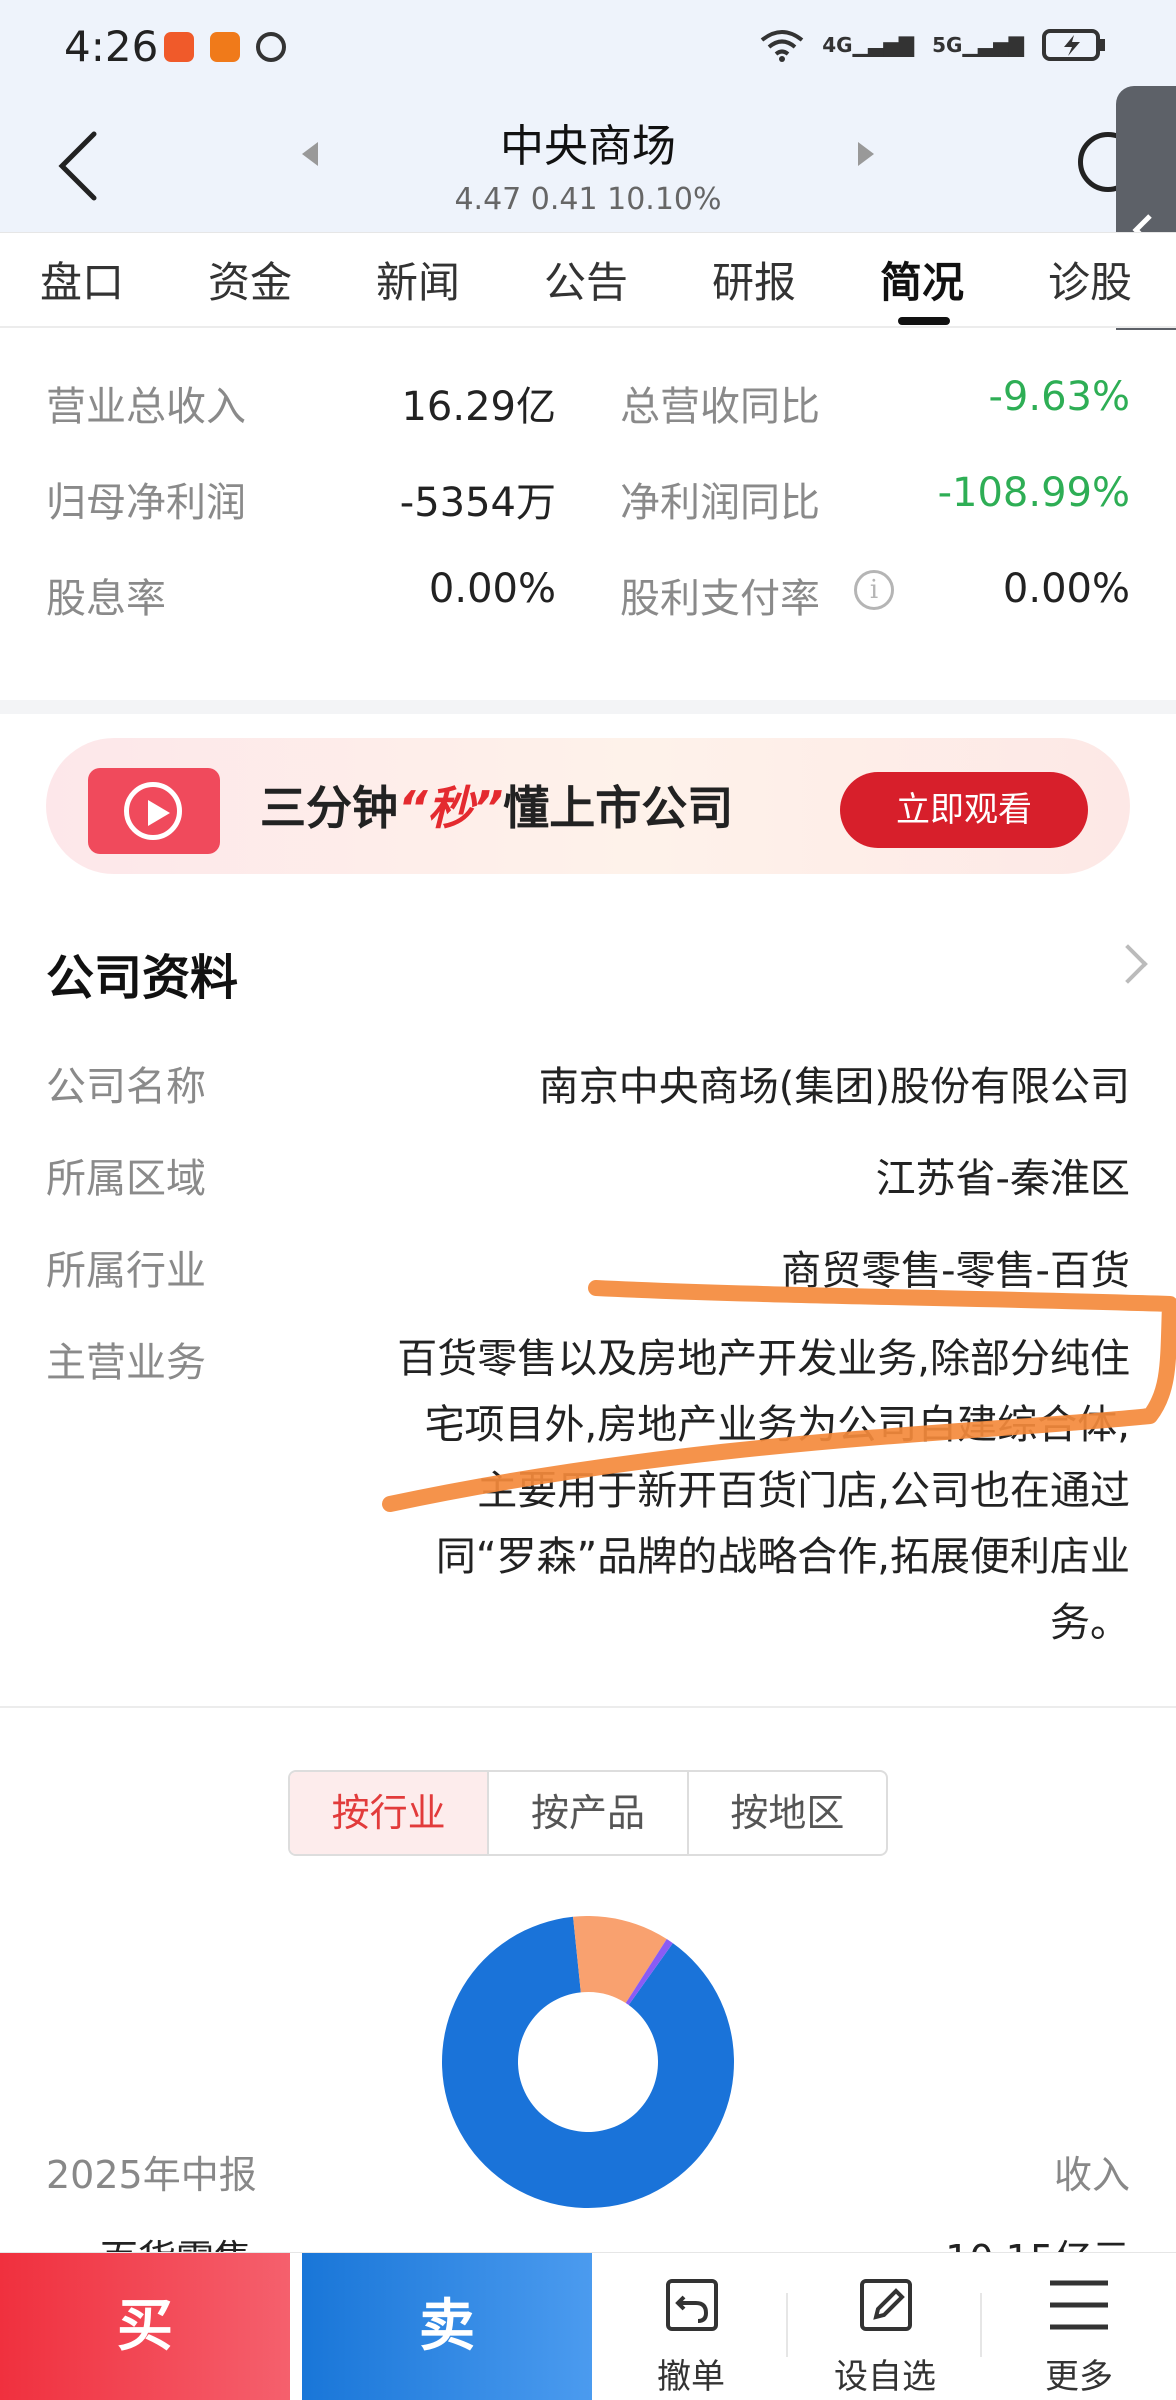 The height and width of the screenshot is (2400, 1176). Describe the element at coordinates (868, 45) in the screenshot. I see `signal-4g-icon: 4G▁▃▅▇` at that location.